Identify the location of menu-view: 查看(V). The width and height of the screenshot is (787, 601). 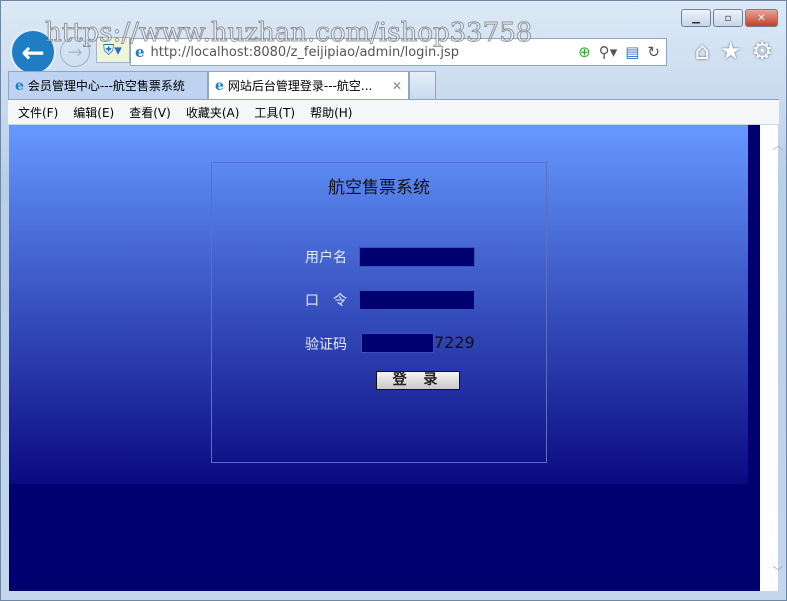
(150, 112).